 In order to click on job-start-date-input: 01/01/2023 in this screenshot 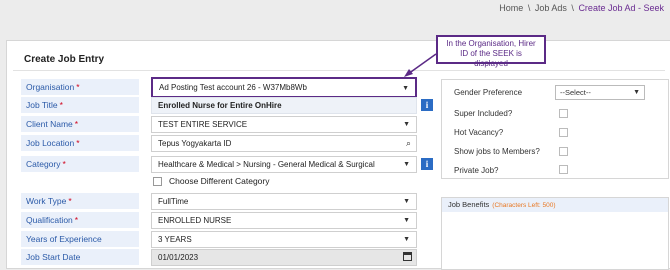, I will do `click(284, 257)`.